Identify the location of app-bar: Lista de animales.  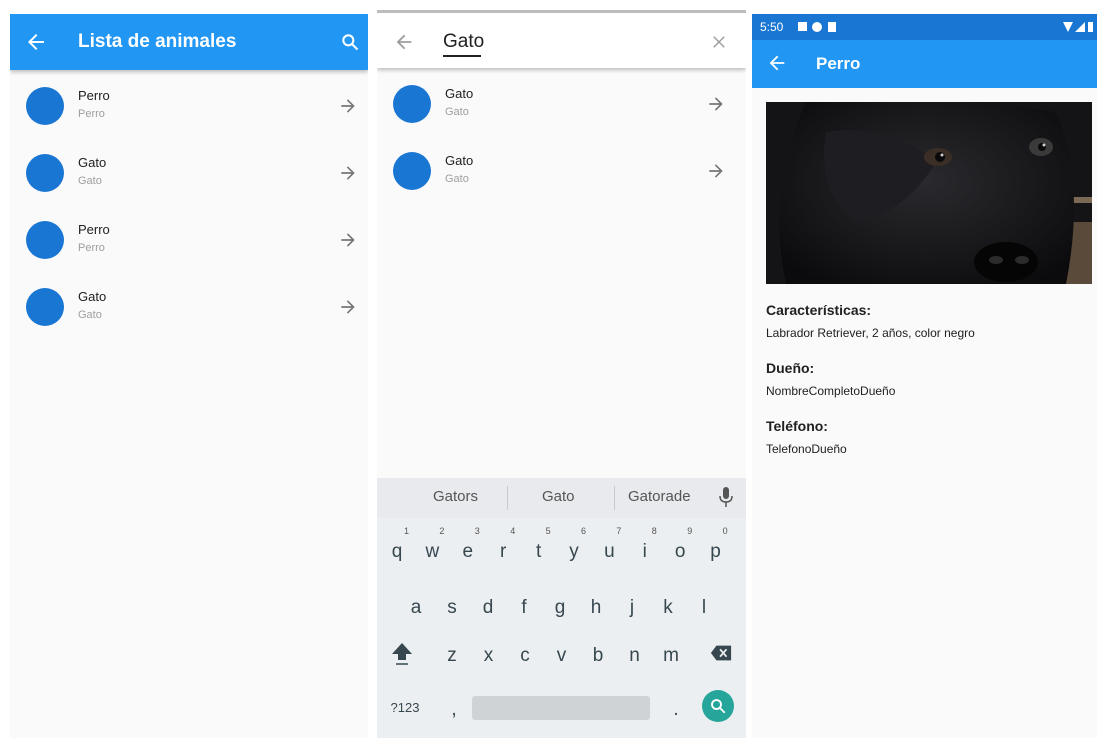
(189, 42).